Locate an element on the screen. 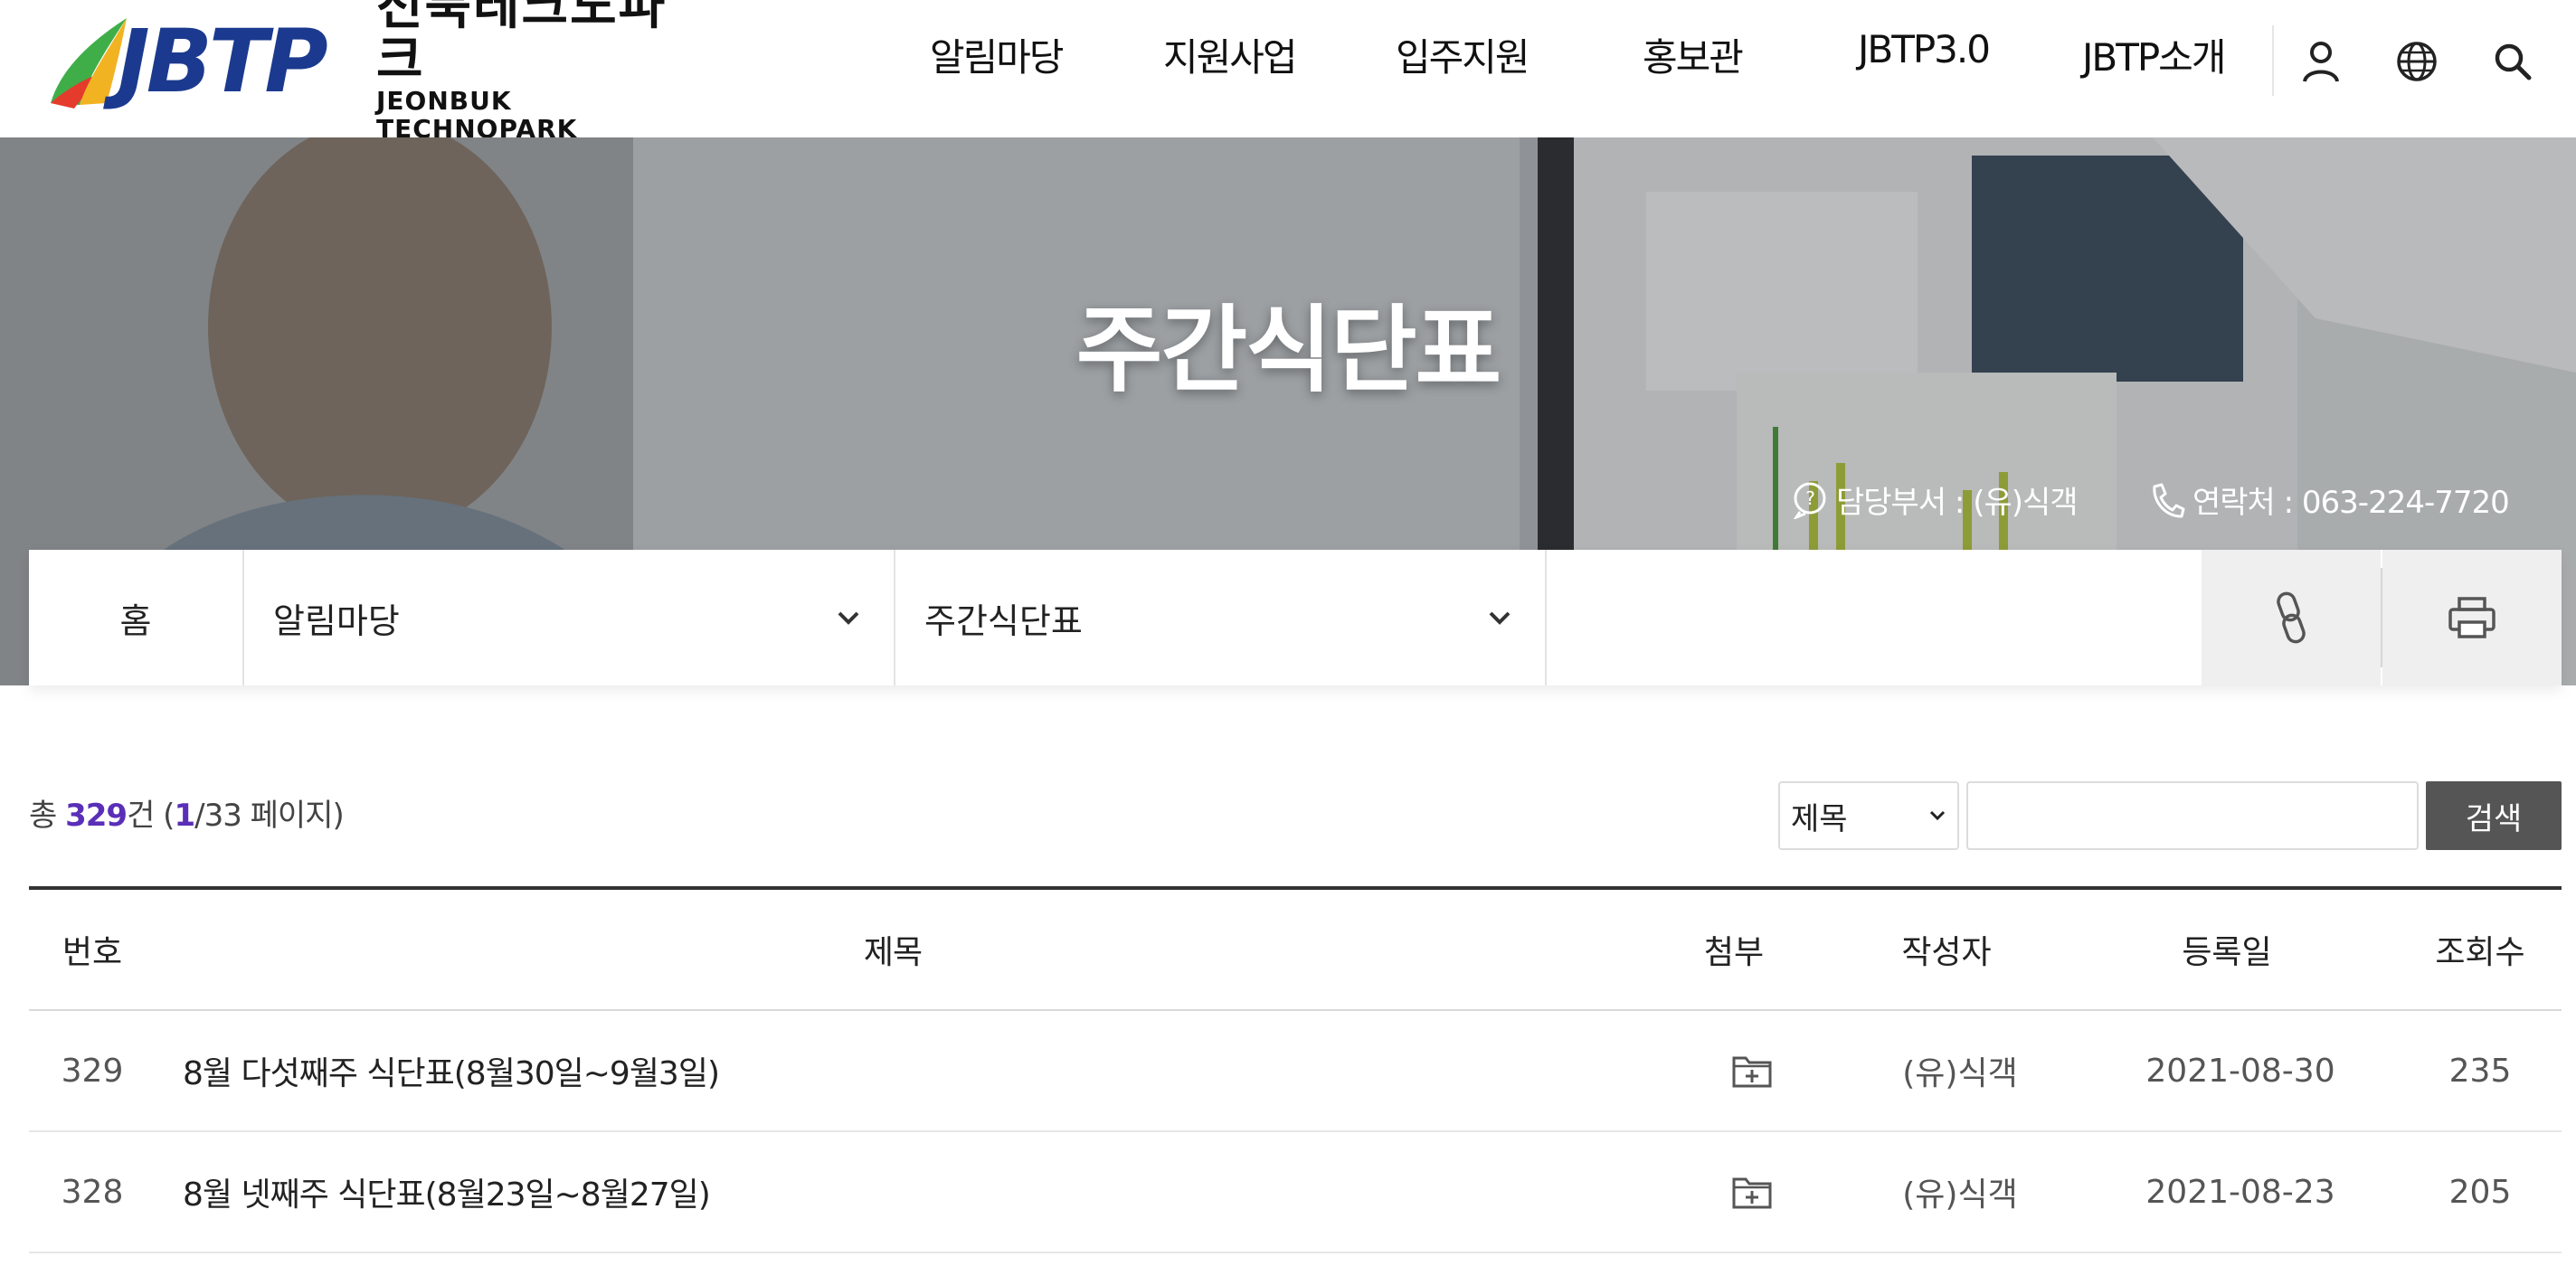 This screenshot has height=1266, width=2576. row-title-link: 8월 다섯째주 식단표(8월30일~9월3일) is located at coordinates (911, 1070).